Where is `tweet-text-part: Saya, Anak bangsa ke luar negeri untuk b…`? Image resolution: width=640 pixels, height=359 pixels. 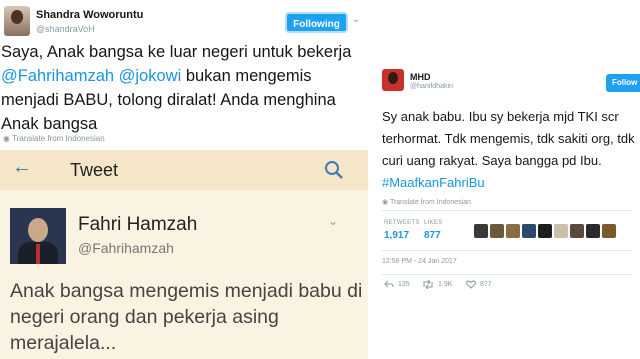 tweet-text-part: Saya, Anak bangsa ke luar negeri untuk b… is located at coordinates (176, 52).